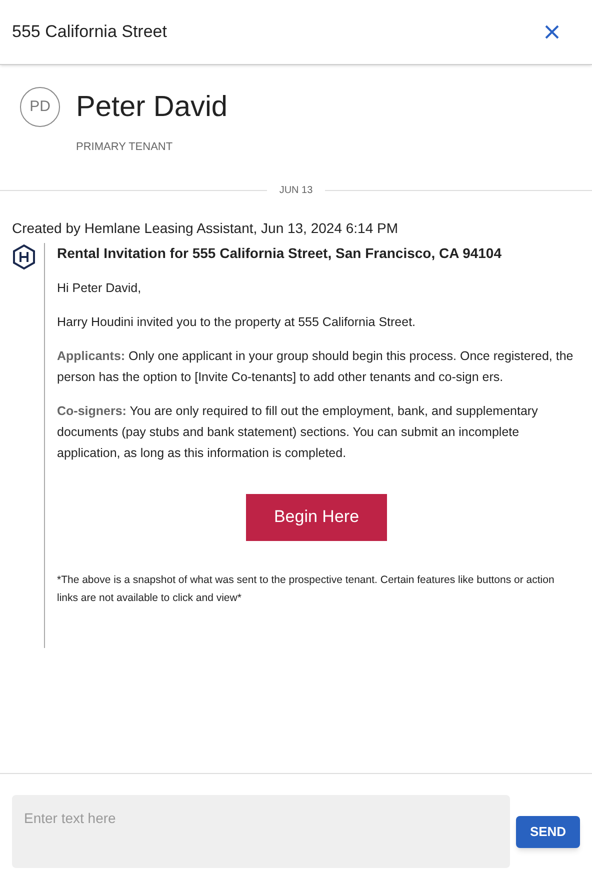 Image resolution: width=592 pixels, height=888 pixels. I want to click on tenant-role: PRIMARY TENANT, so click(125, 147).